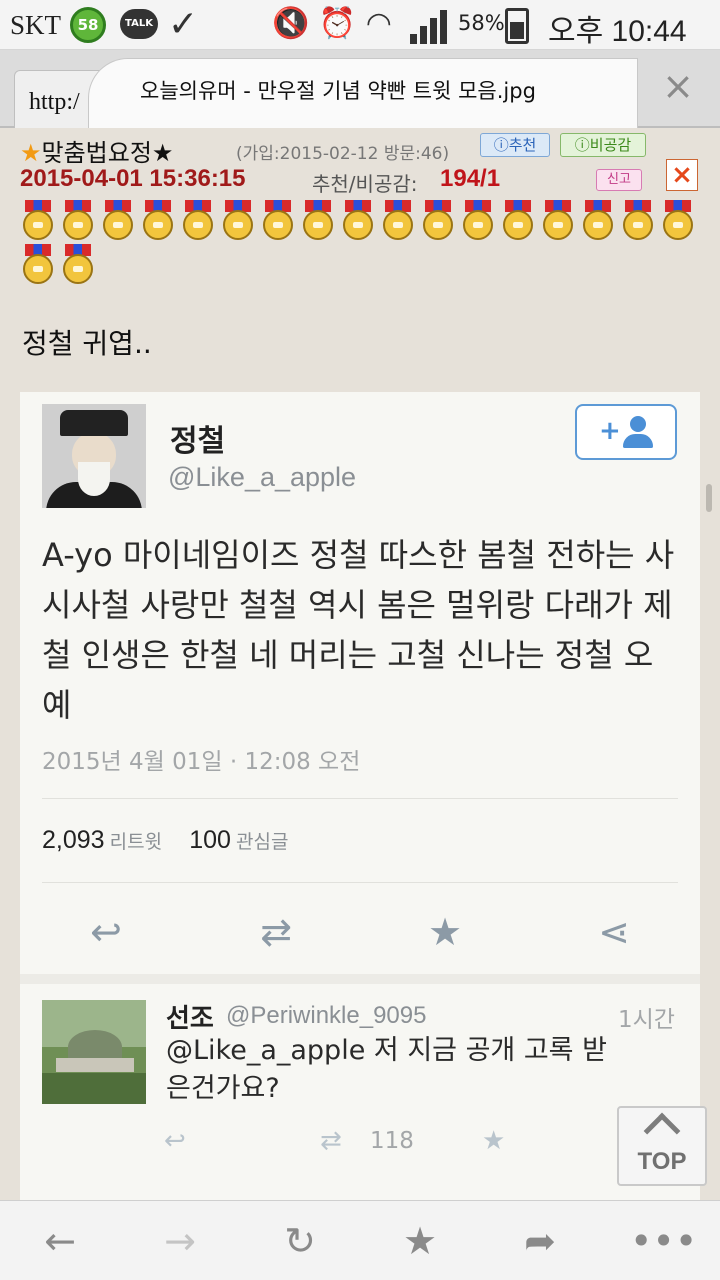  What do you see at coordinates (360, 1240) in the screenshot?
I see `browser-toolbar: ← → ↻ ★ ➦ •••` at bounding box center [360, 1240].